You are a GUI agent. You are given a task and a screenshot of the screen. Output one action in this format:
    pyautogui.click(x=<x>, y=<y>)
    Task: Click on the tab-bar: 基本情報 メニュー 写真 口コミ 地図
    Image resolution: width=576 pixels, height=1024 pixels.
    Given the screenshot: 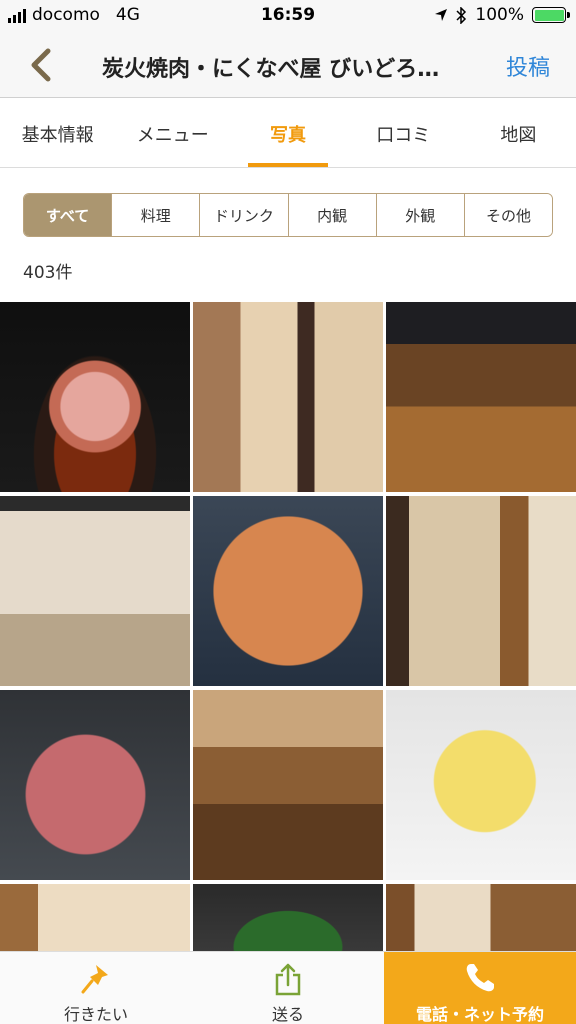 What is the action you would take?
    pyautogui.click(x=288, y=133)
    